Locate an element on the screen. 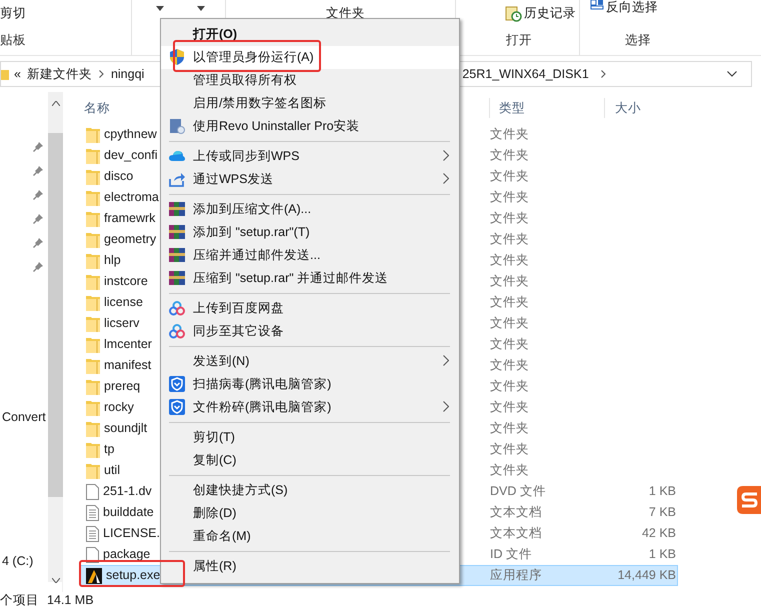  item-count: 个项目 is located at coordinates (19, 600).